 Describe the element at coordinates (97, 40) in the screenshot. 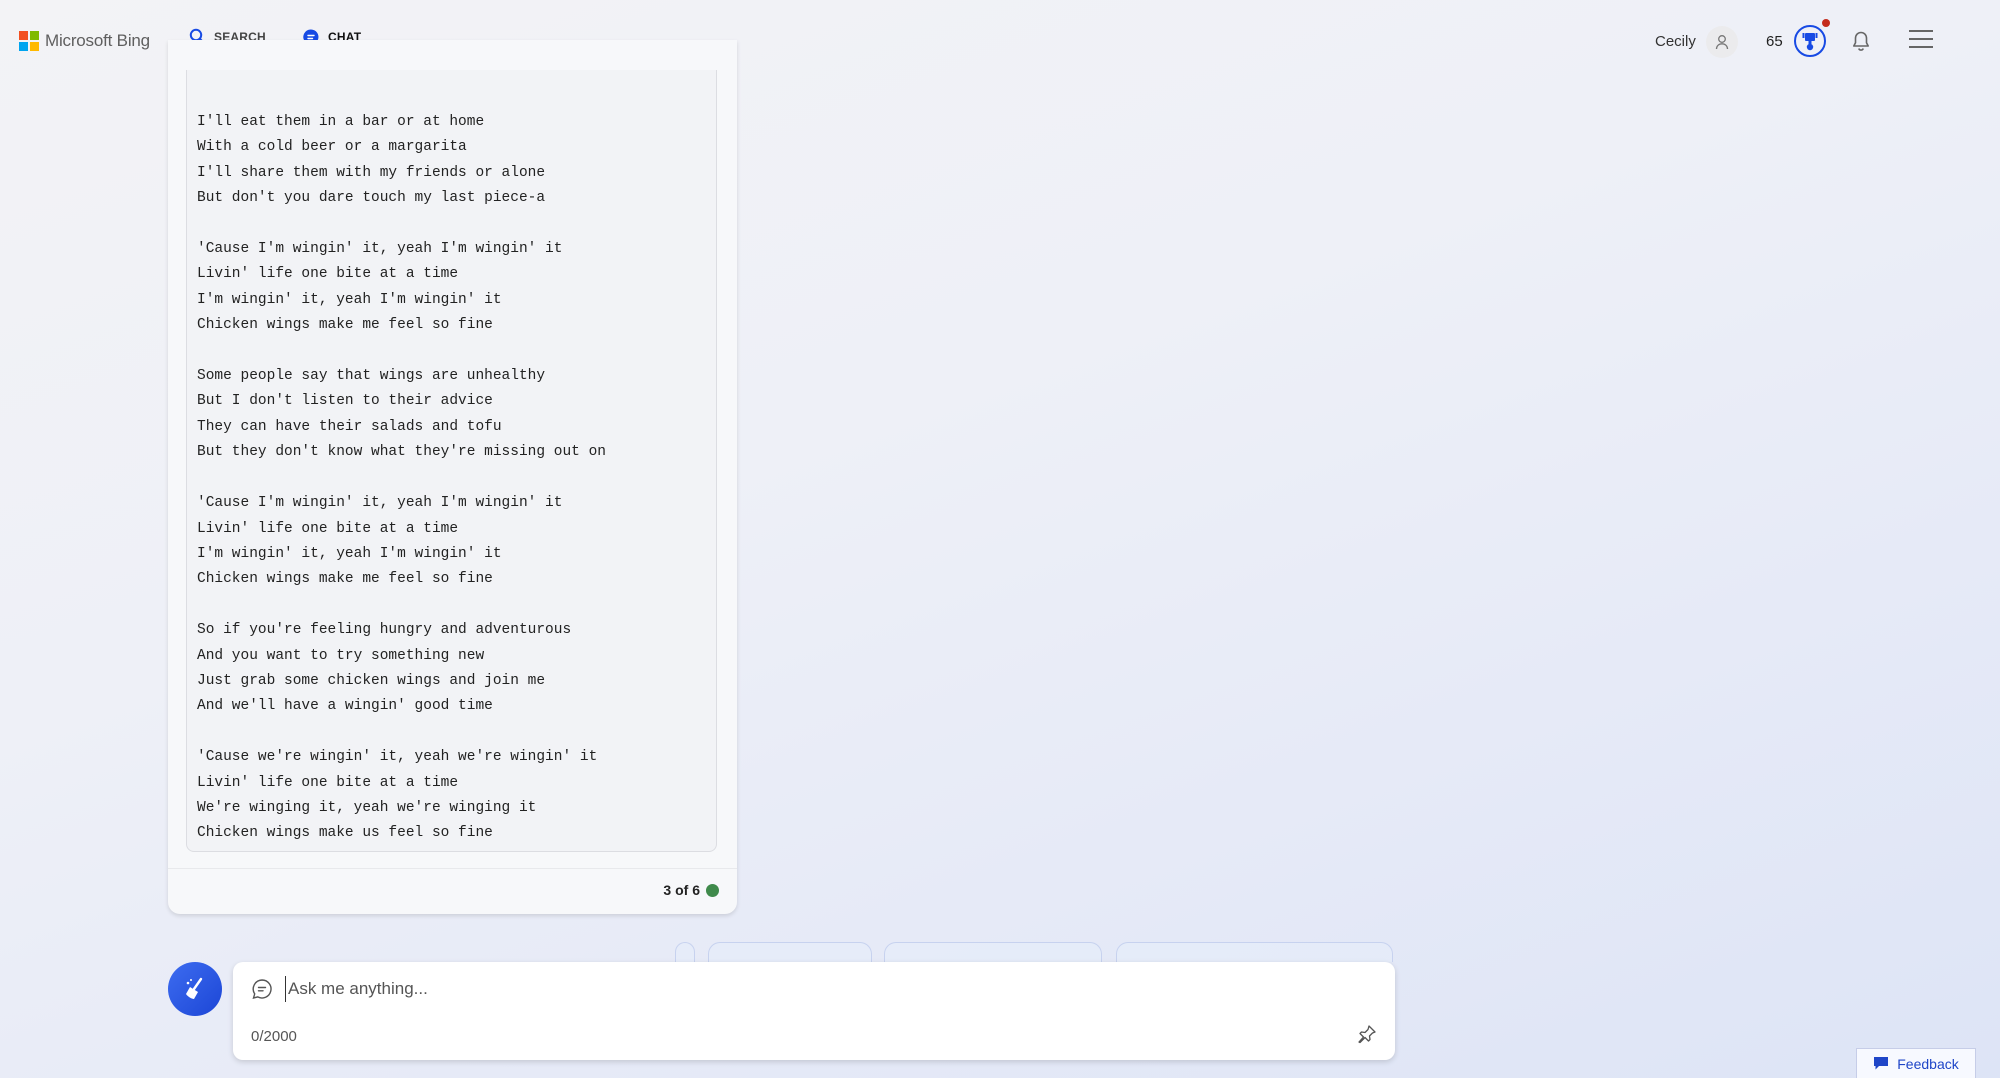

I see `logo-text: Microsoft Bing` at that location.